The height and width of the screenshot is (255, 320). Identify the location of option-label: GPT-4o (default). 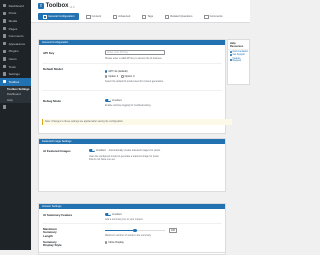
(117, 71).